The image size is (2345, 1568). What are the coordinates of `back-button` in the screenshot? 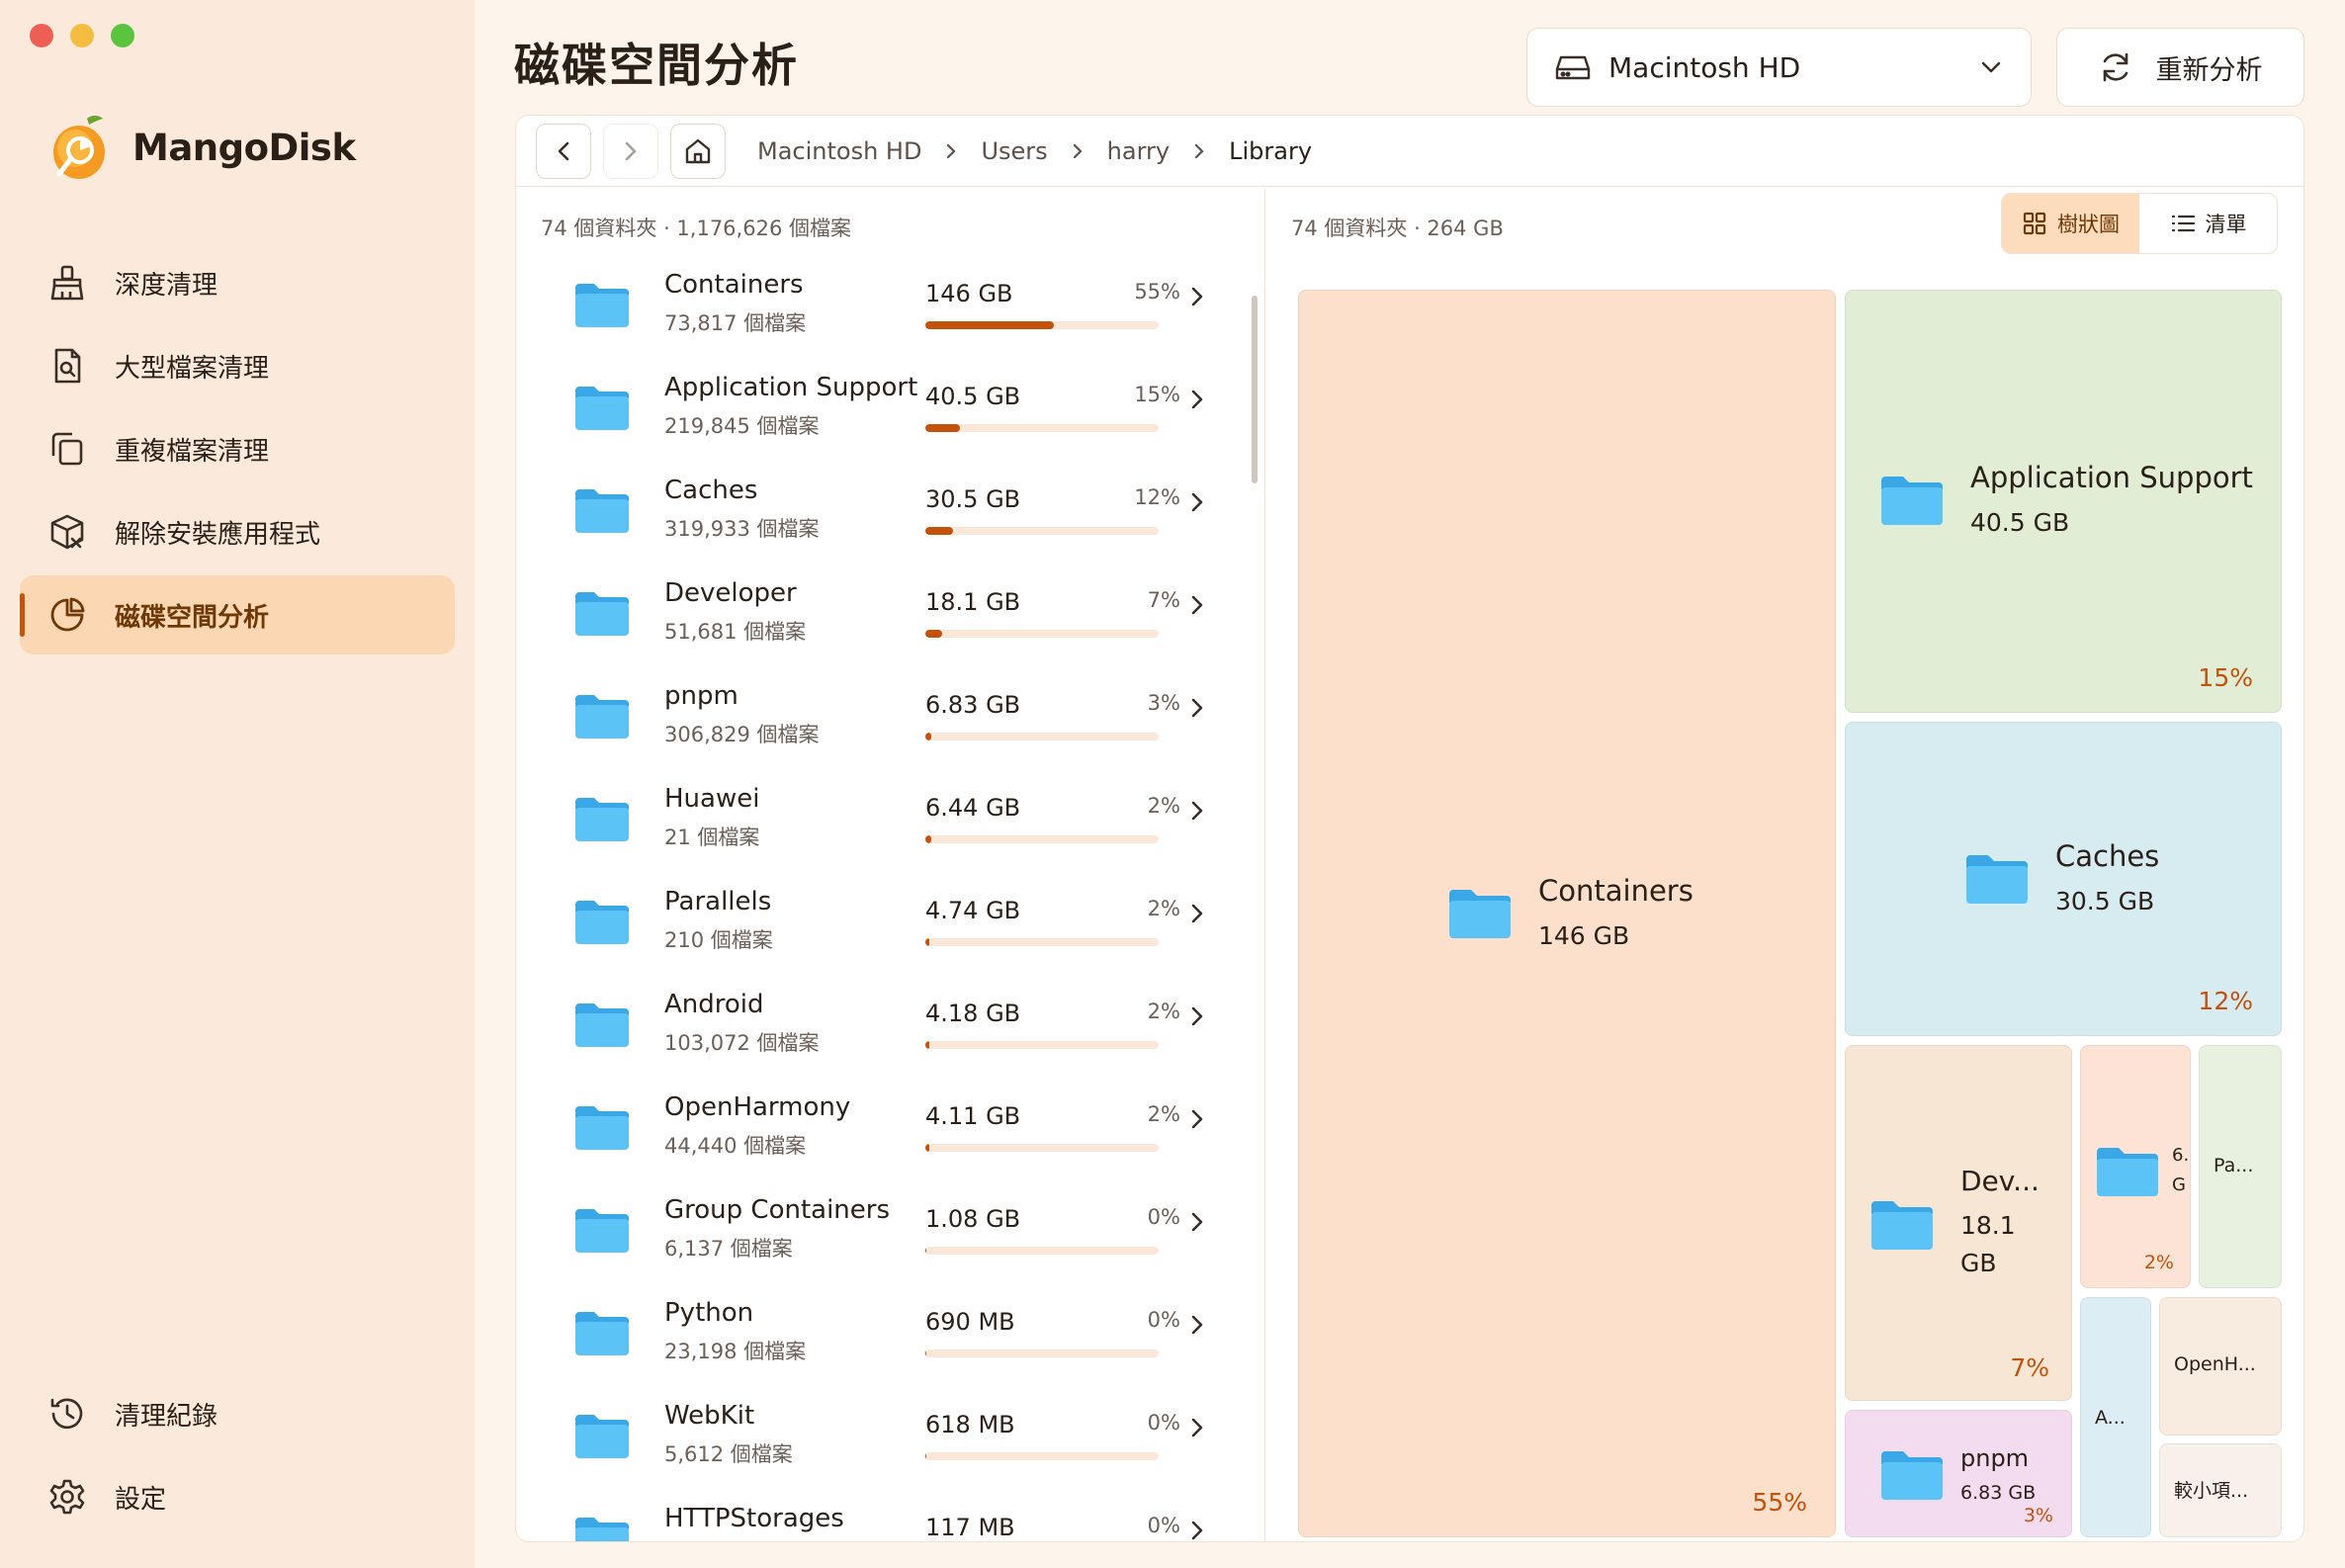 It's located at (563, 151).